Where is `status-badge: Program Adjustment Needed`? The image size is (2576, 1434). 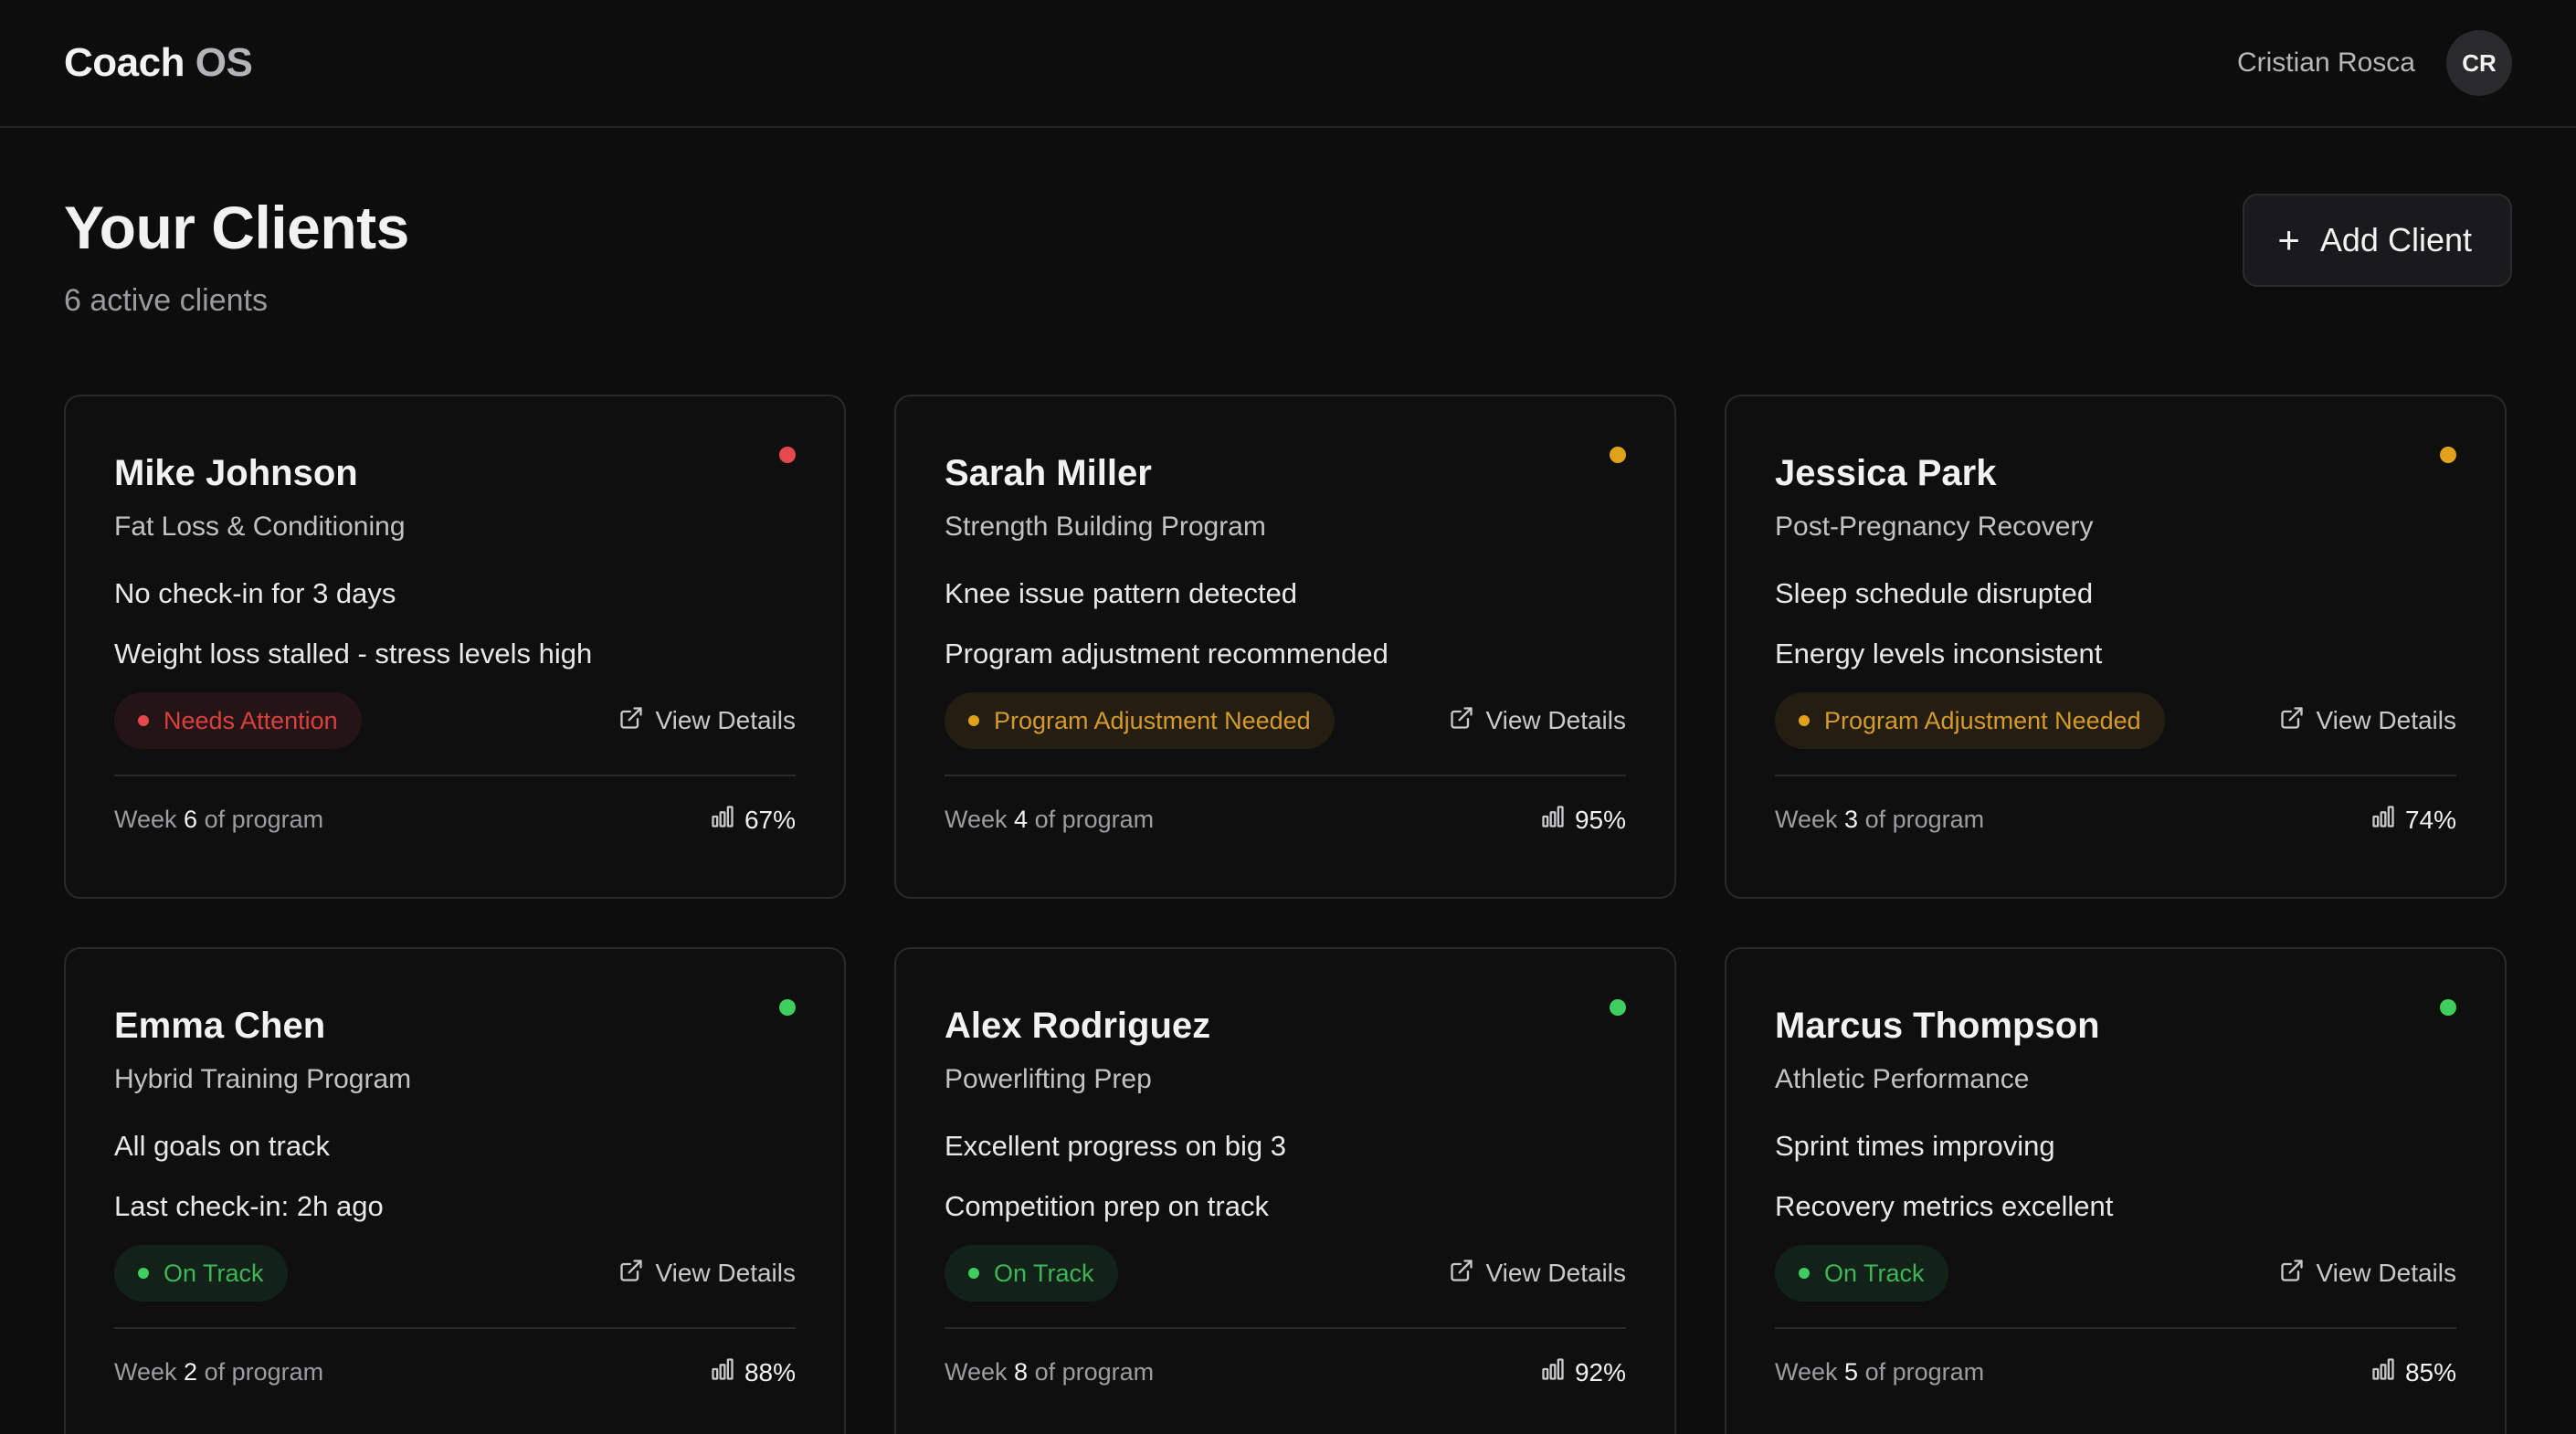 status-badge: Program Adjustment Needed is located at coordinates (1140, 720).